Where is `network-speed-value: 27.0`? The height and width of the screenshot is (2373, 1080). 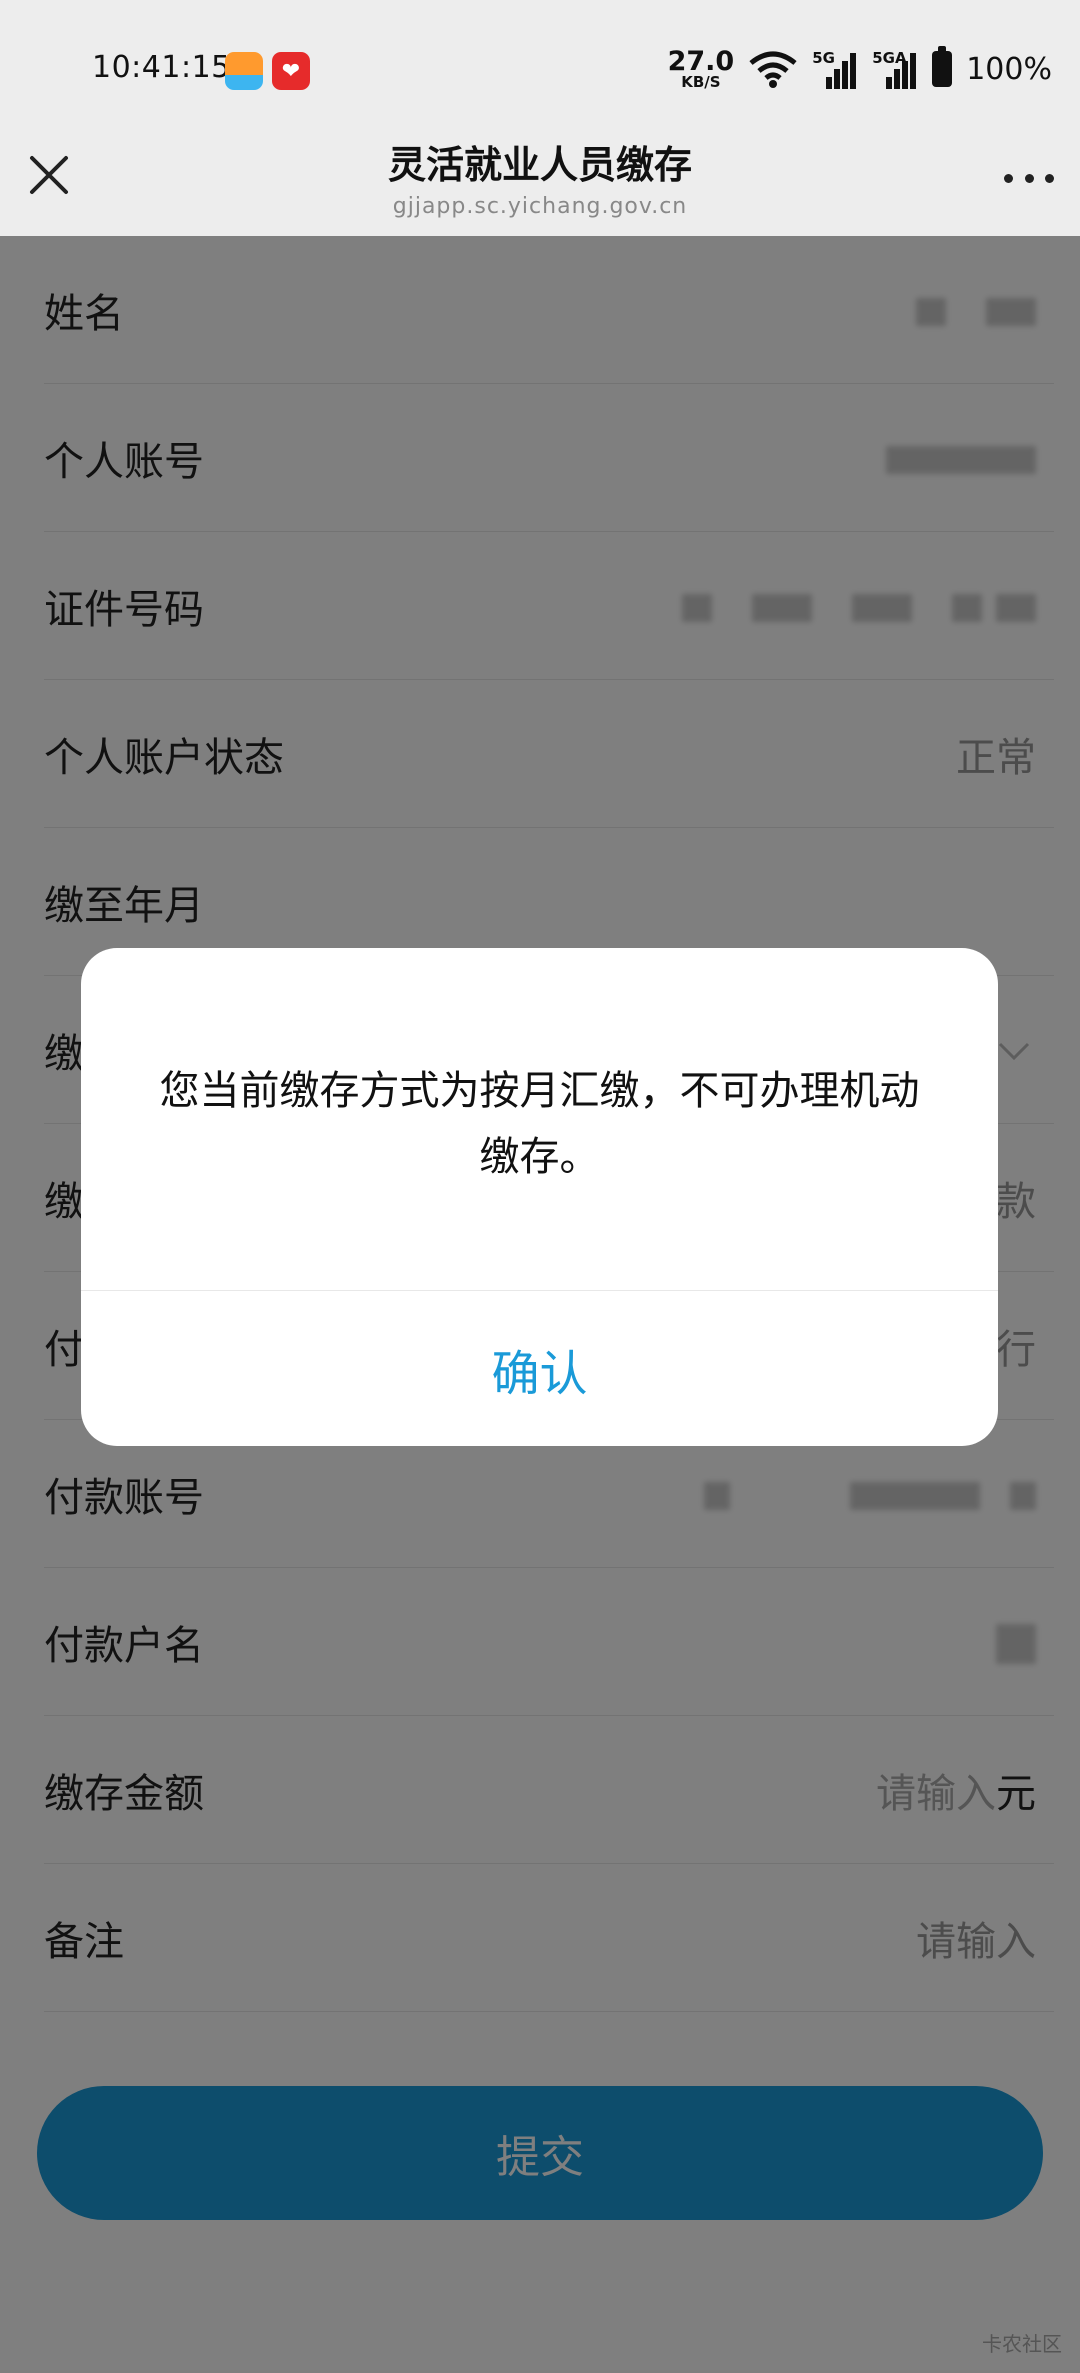
network-speed-value: 27.0 is located at coordinates (701, 61).